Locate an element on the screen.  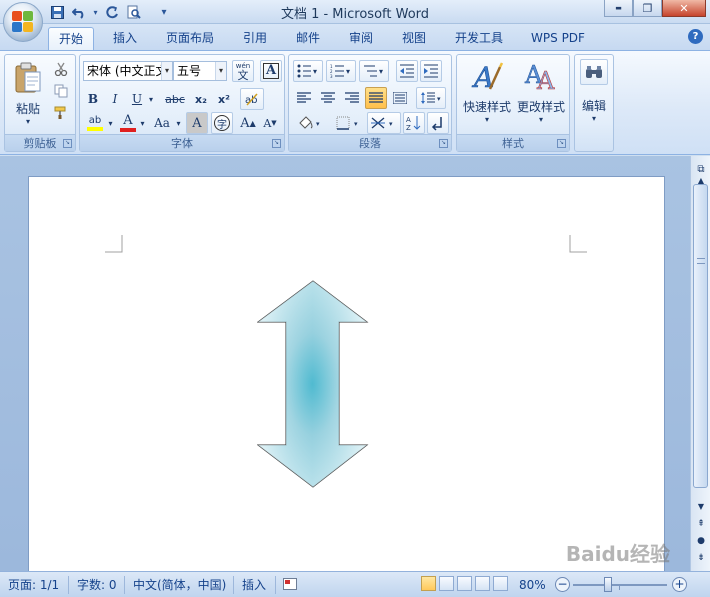
clipboard-launcher-icon: ↘ is located at coordinates (67, 143).